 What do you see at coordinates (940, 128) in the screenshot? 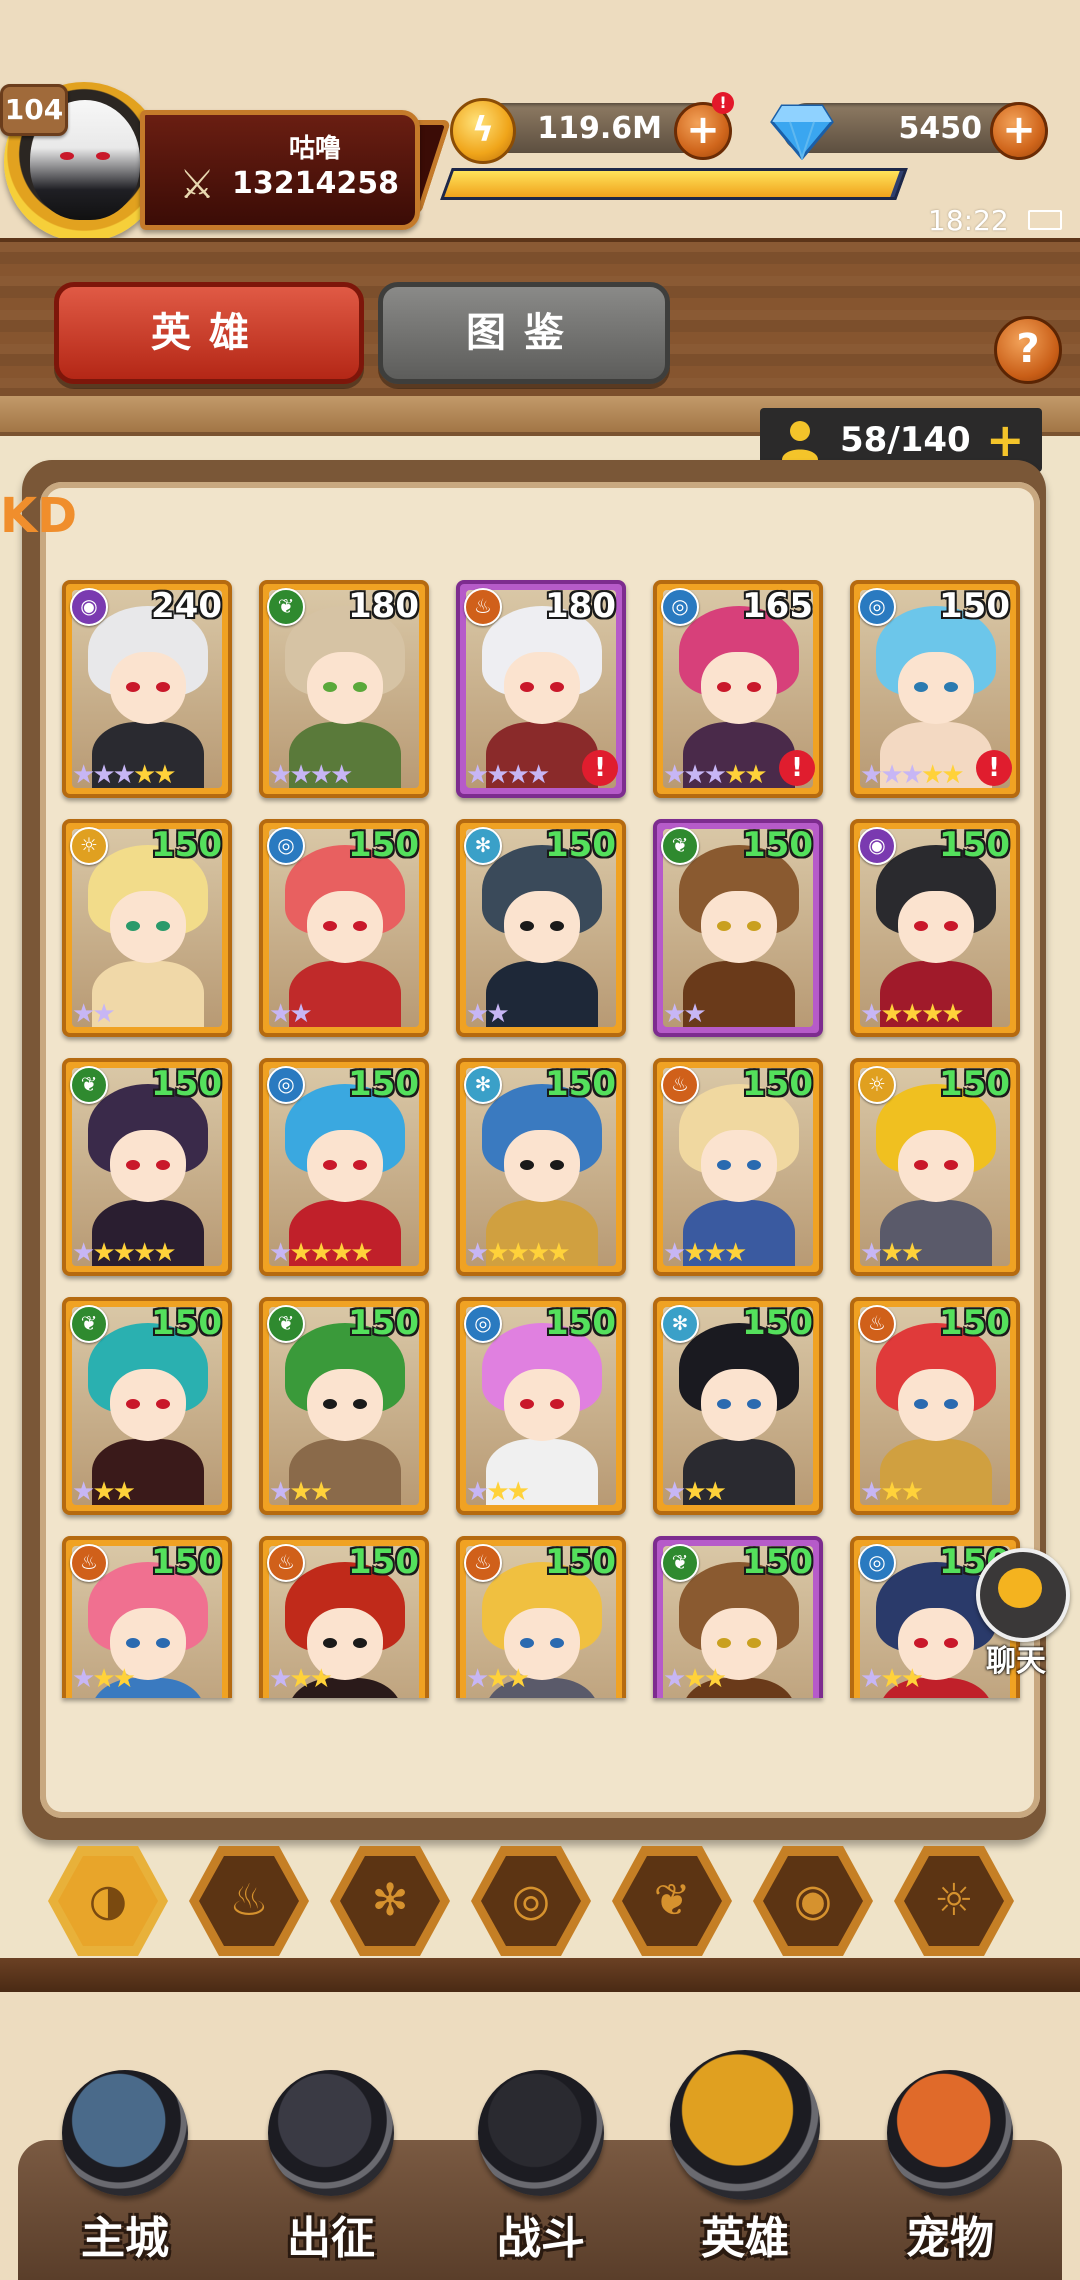
I see `gem-amount: 5450` at bounding box center [940, 128].